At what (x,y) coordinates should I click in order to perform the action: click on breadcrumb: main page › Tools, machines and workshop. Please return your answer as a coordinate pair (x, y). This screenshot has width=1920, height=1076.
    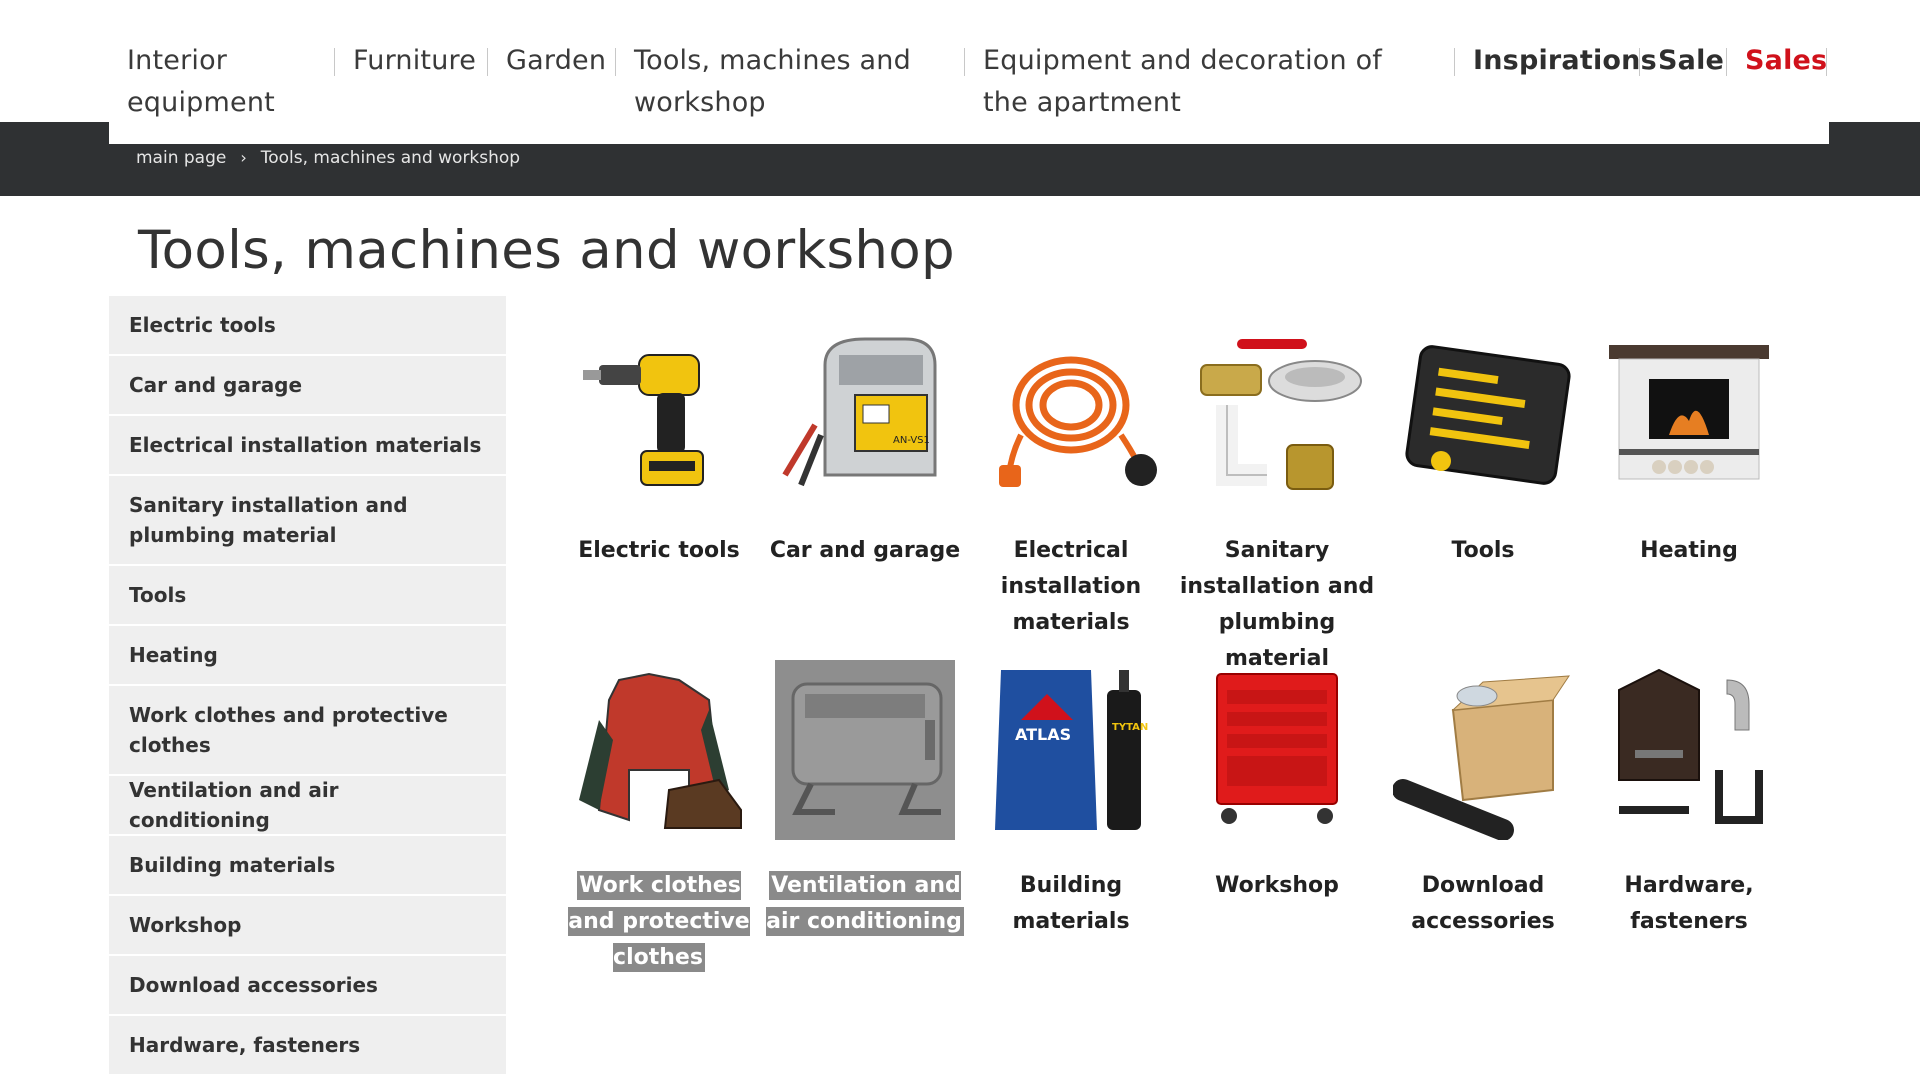
    Looking at the image, I should click on (328, 158).